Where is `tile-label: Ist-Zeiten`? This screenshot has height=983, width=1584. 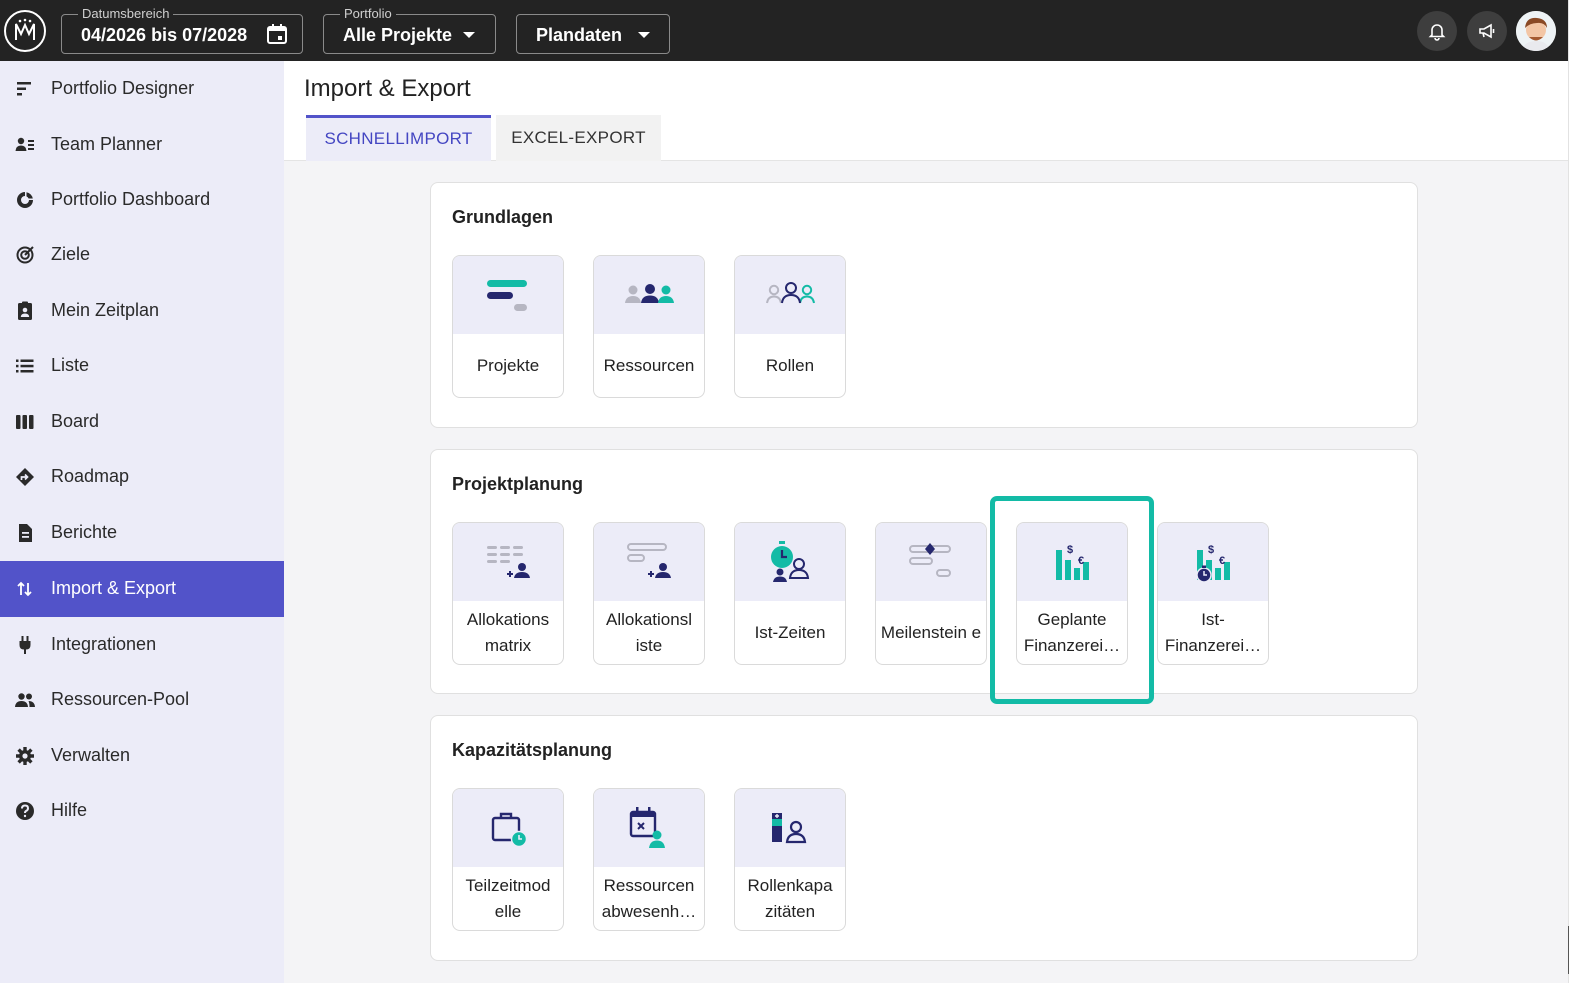
tile-label: Ist-Zeiten is located at coordinates (790, 632).